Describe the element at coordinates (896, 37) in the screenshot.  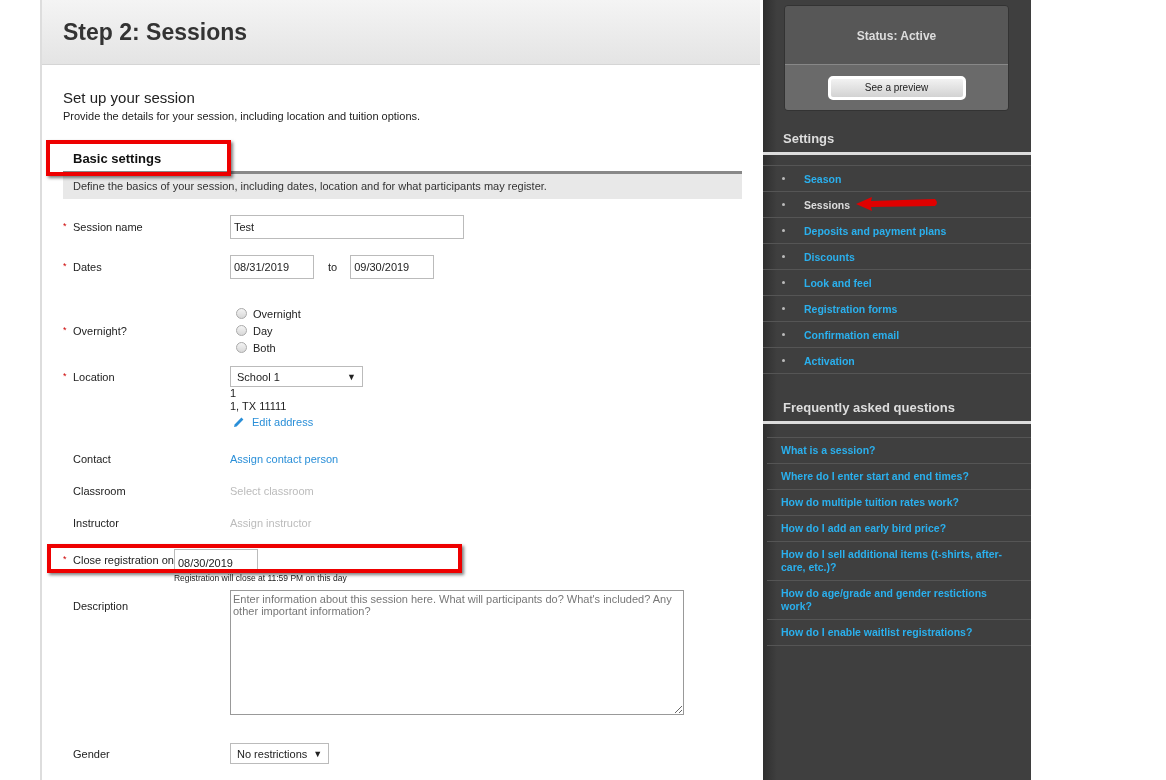
I see `status-text: Status: Active` at that location.